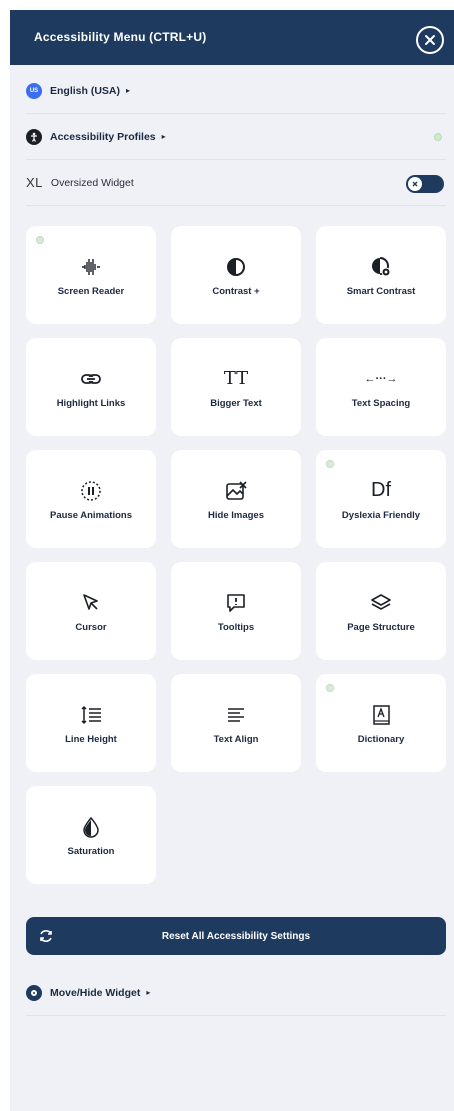 This screenshot has width=454, height=1111. Describe the element at coordinates (85, 90) in the screenshot. I see `language-label: English (USA)` at that location.